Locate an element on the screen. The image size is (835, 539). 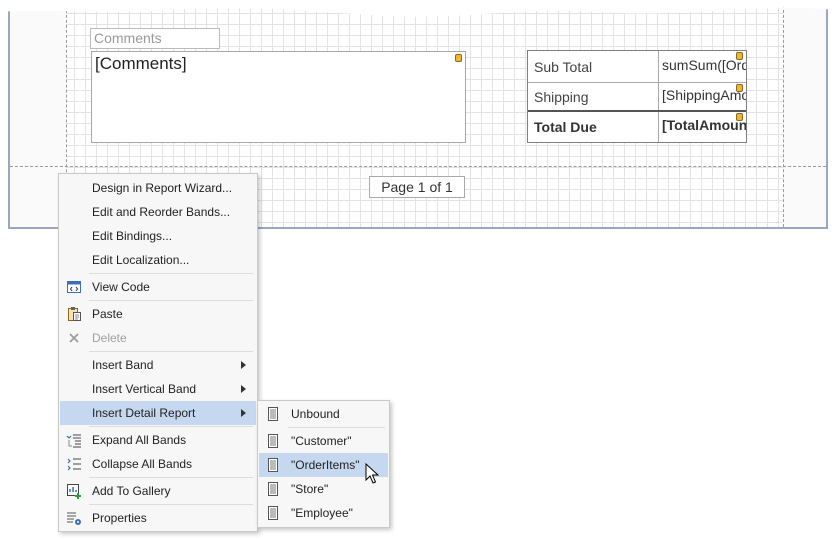
menu-item-expand-all-bands: Expand All Bands is located at coordinates (158, 440).